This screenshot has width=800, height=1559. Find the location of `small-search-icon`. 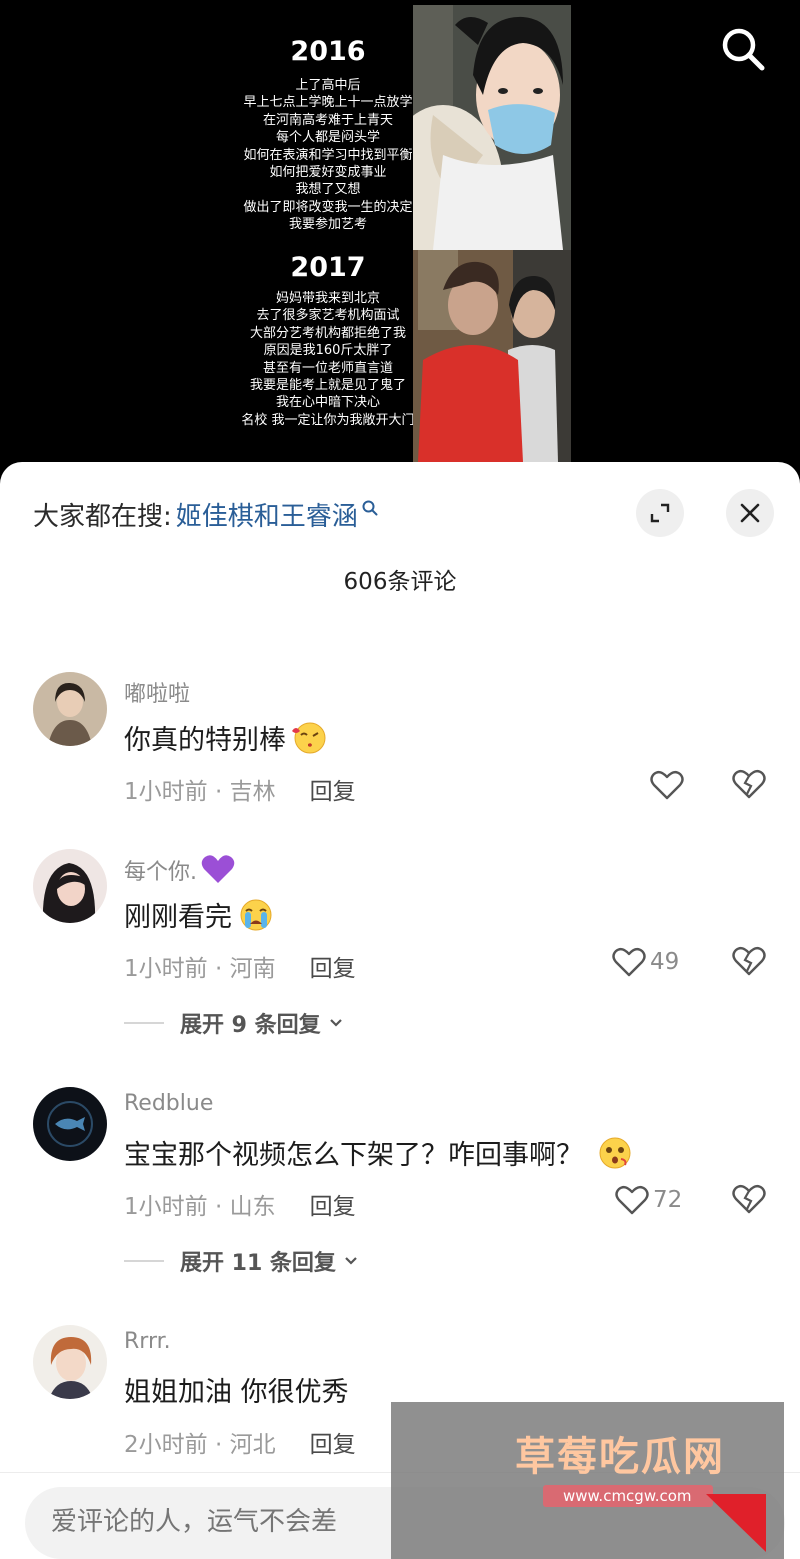

small-search-icon is located at coordinates (370, 508).